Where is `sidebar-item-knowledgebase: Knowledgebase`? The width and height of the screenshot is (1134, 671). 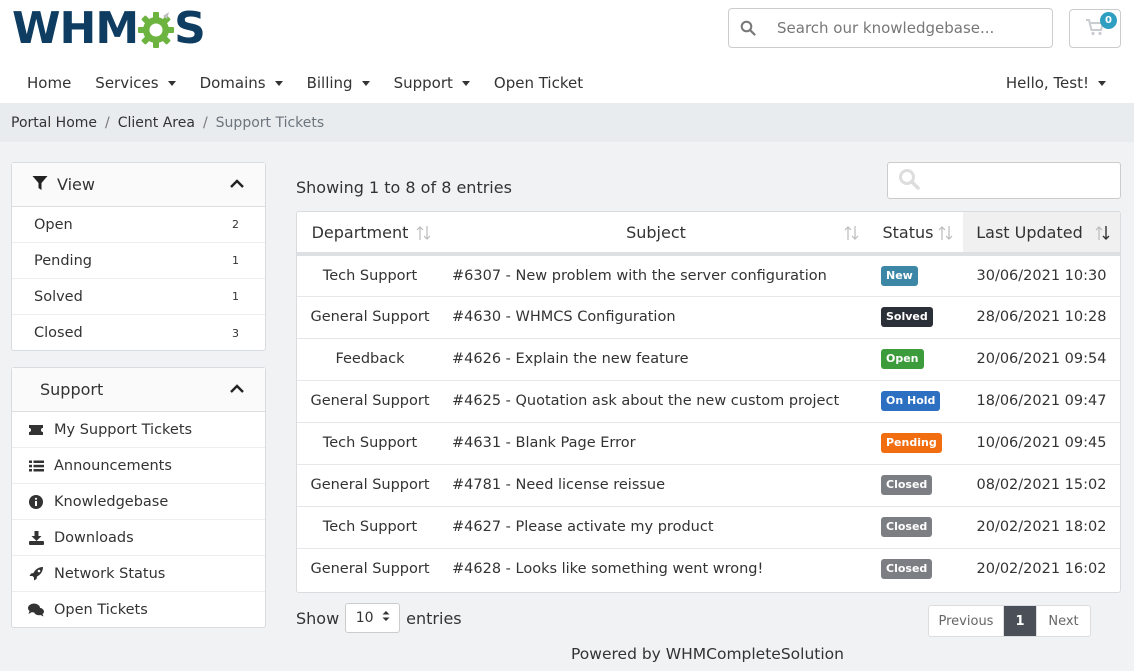
sidebar-item-knowledgebase: Knowledgebase is located at coordinates (138, 502).